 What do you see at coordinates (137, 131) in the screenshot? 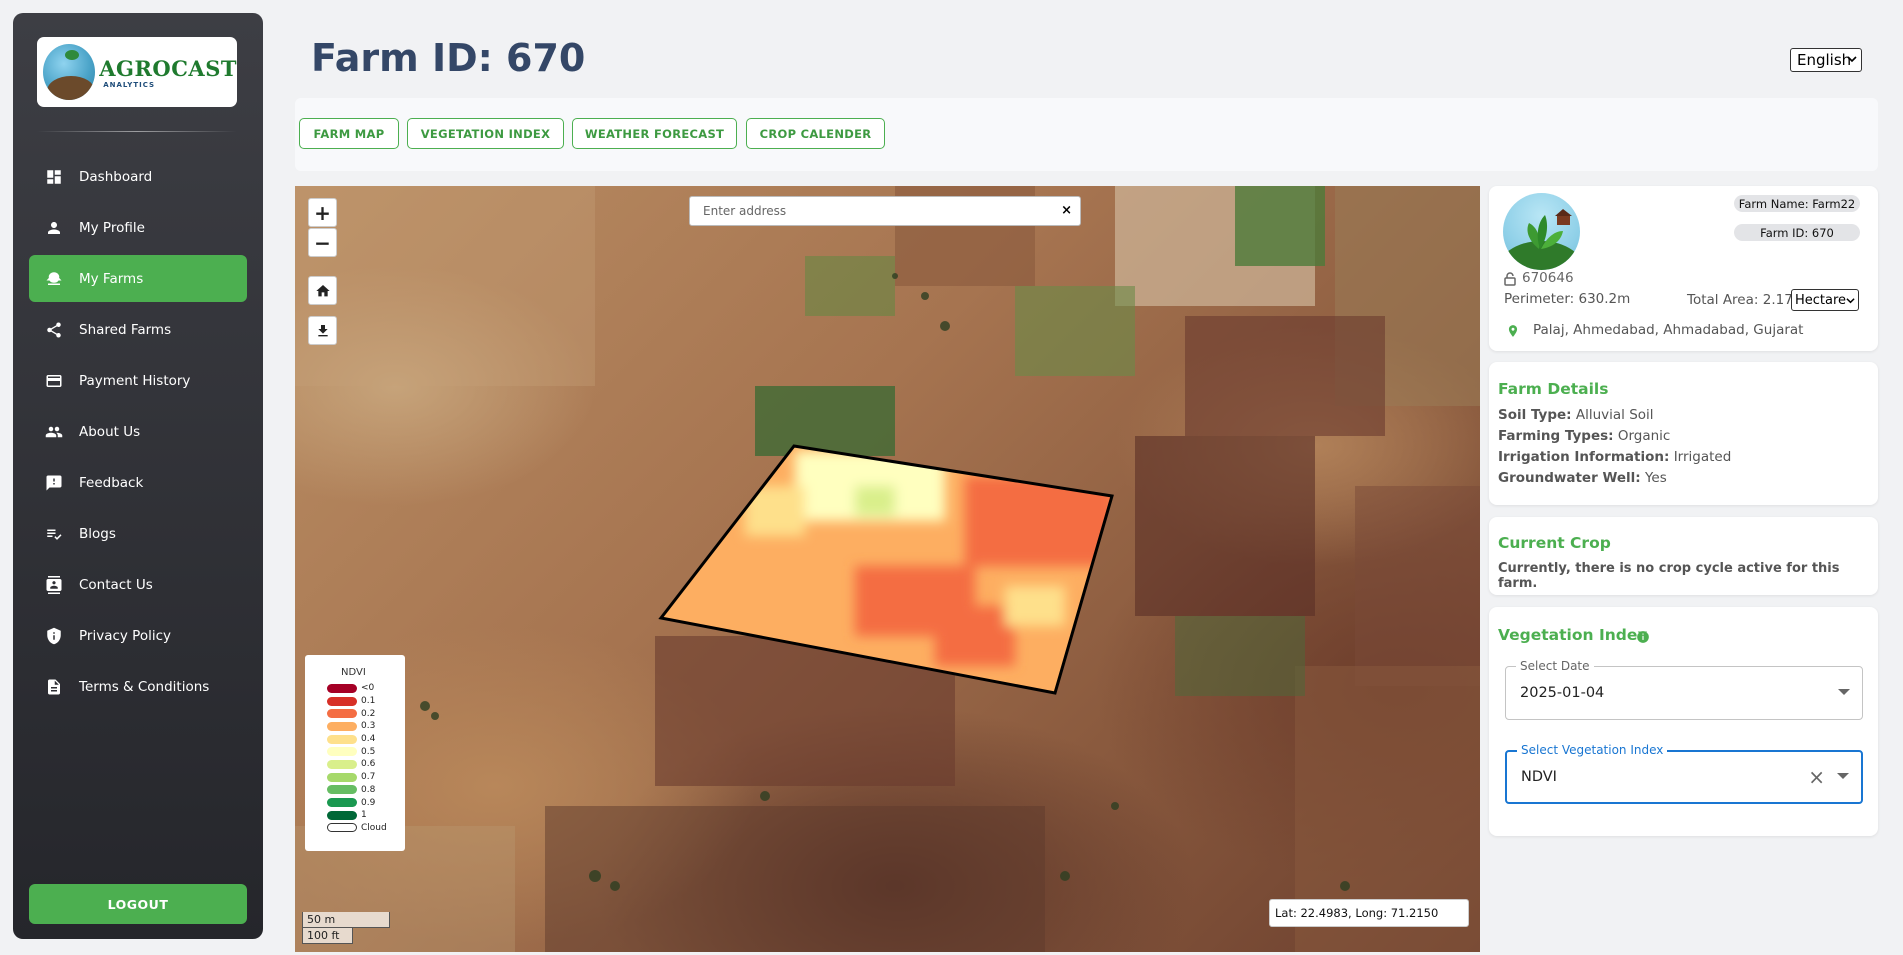
I see `sidebar-divider` at bounding box center [137, 131].